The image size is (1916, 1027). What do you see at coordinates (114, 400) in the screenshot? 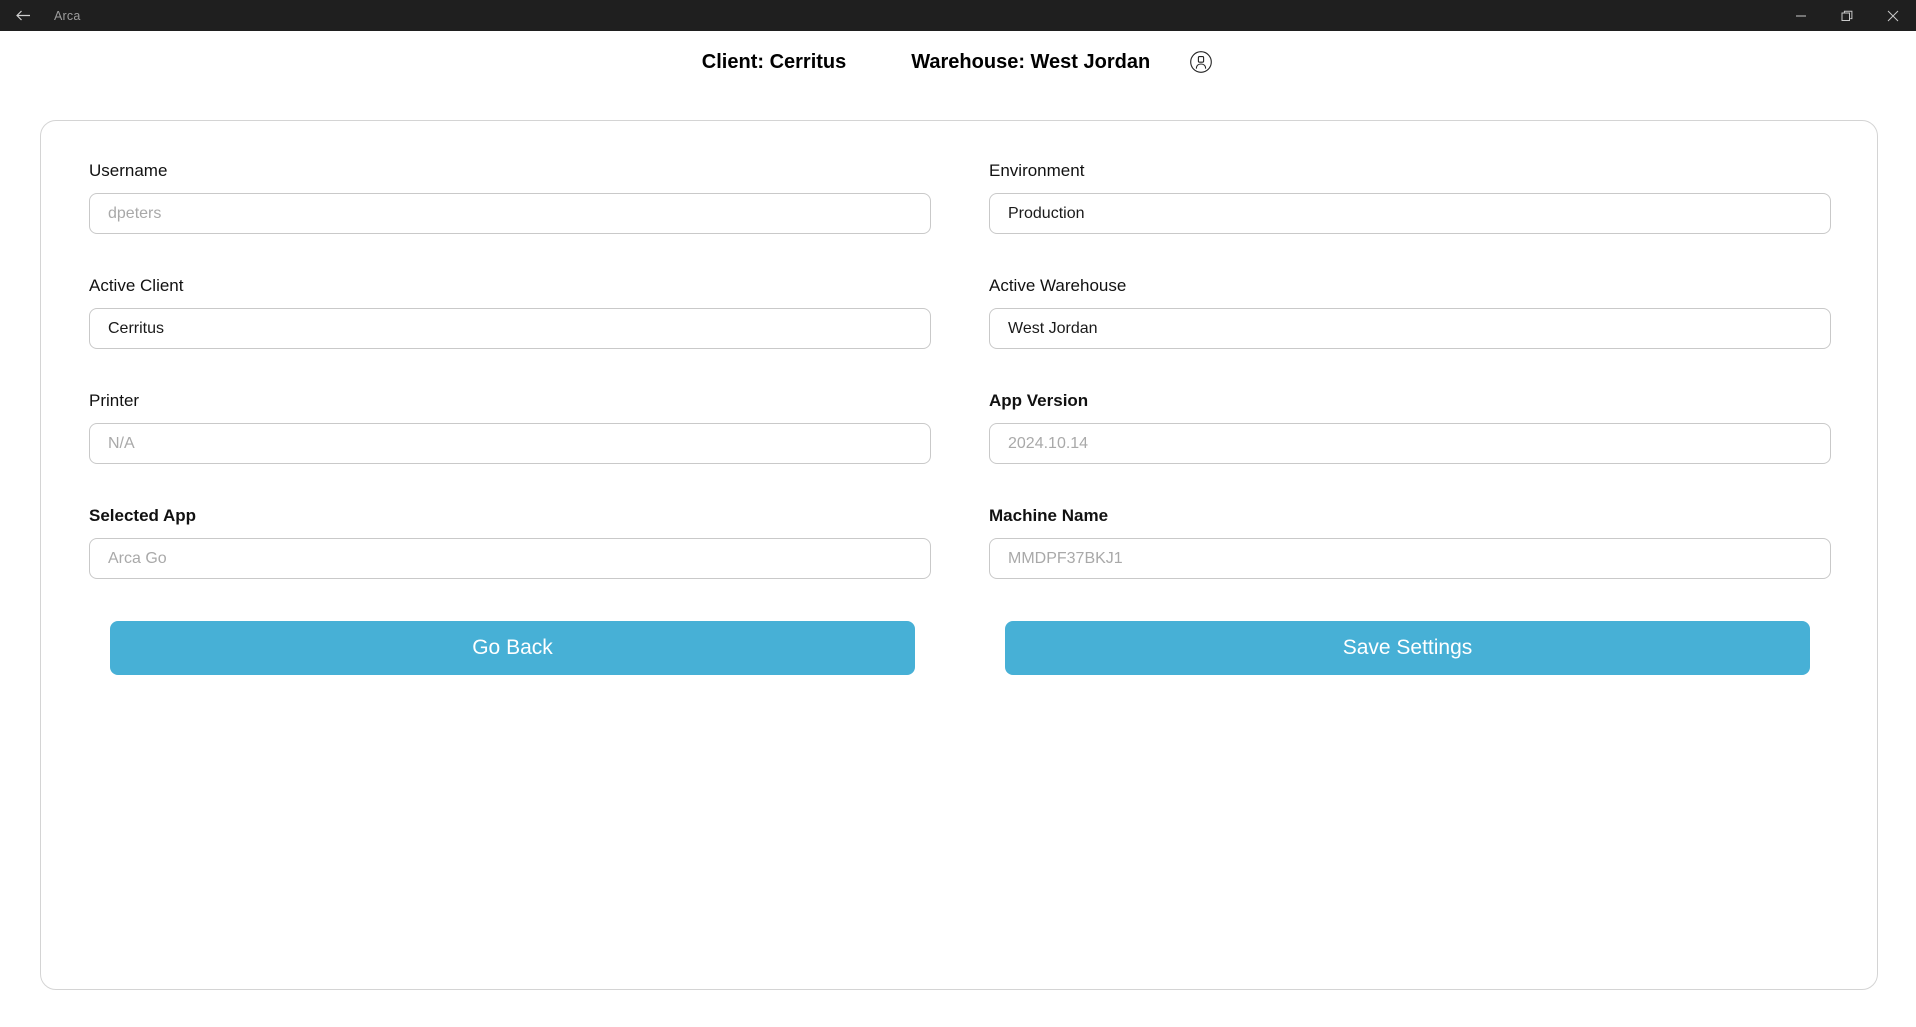
I see `field-label: Printer` at bounding box center [114, 400].